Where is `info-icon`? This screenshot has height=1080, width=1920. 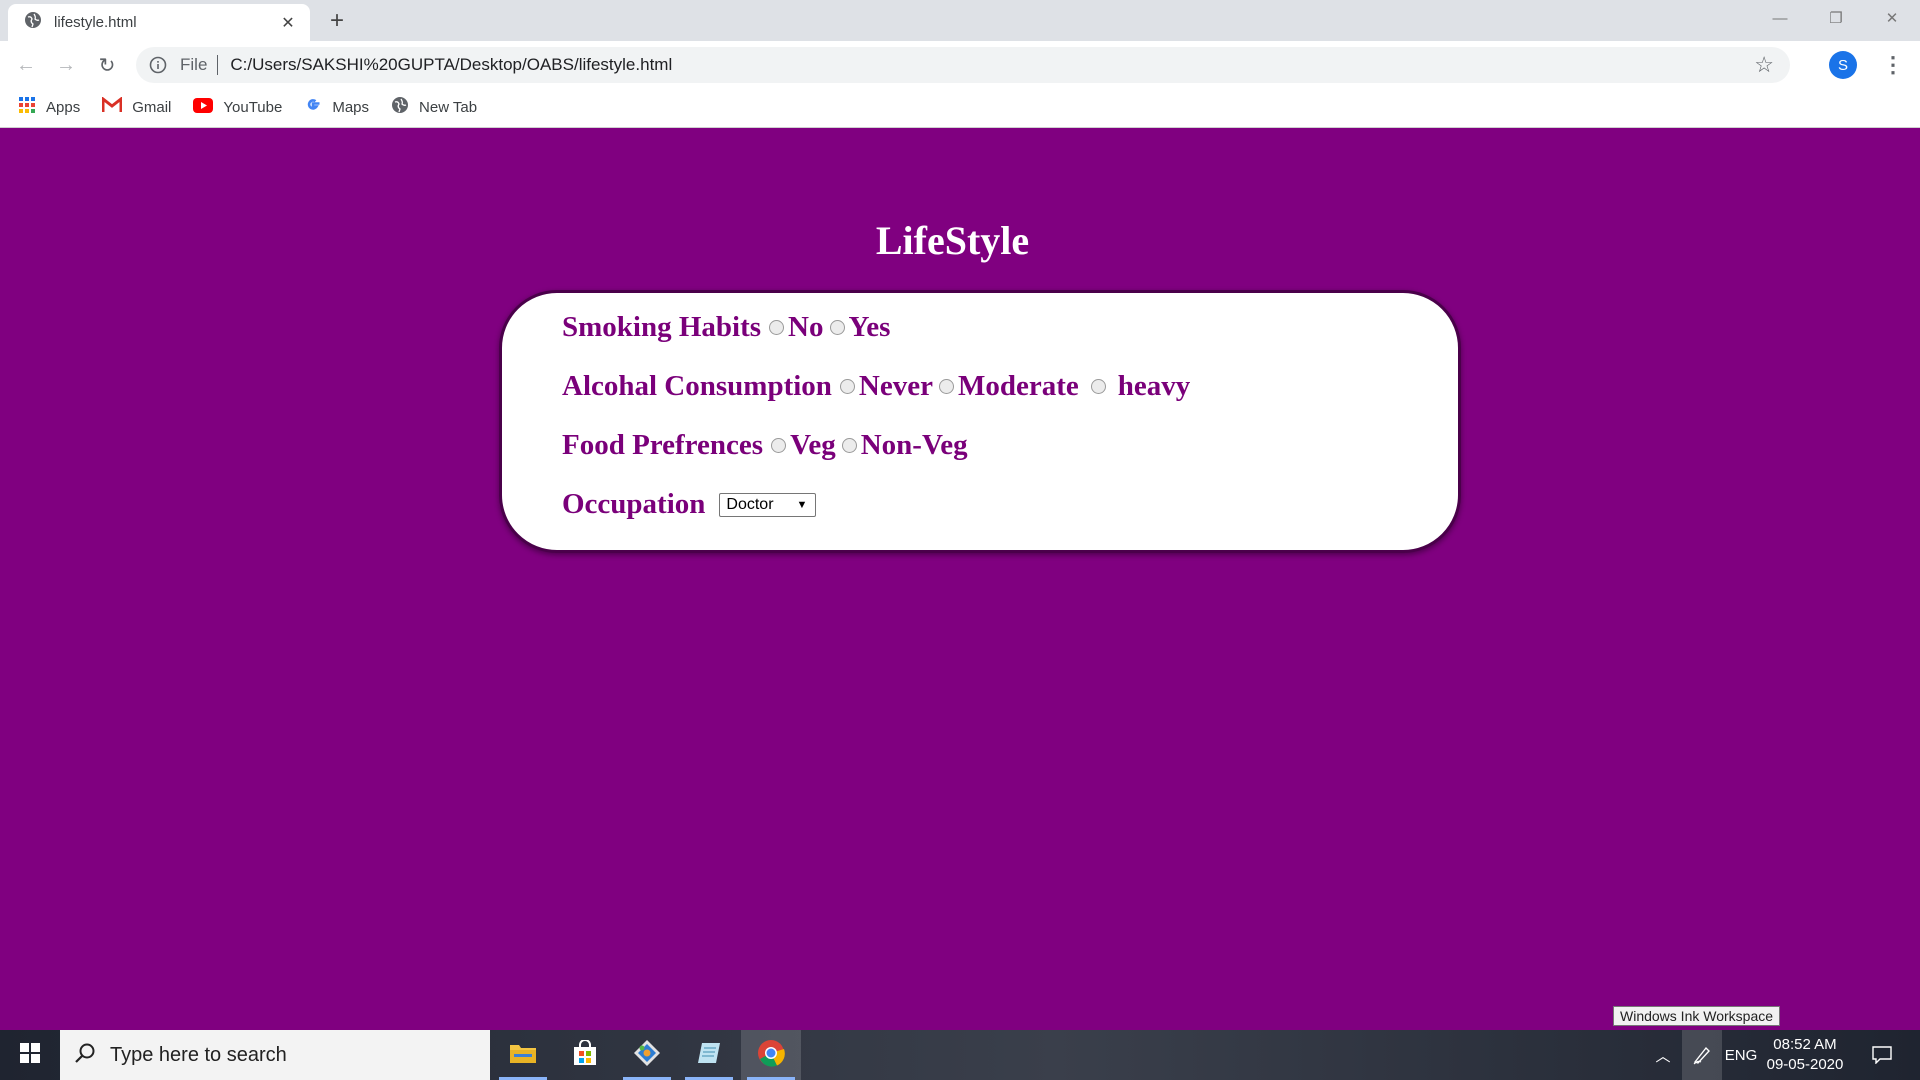
info-icon is located at coordinates (158, 65).